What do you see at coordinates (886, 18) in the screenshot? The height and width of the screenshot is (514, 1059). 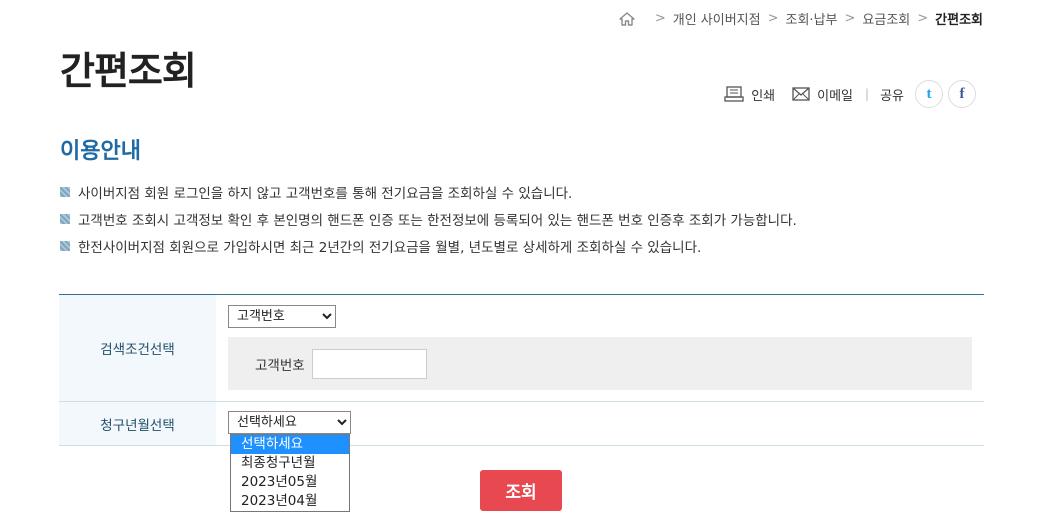 I see `breadcrumb-item-fee: 요금조회` at bounding box center [886, 18].